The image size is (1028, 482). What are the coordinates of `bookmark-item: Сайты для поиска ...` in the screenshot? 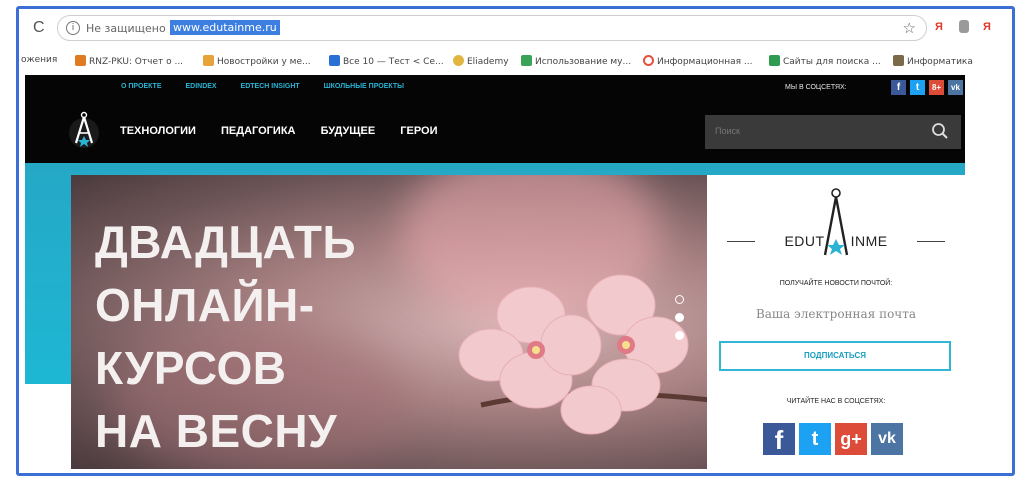 It's located at (825, 61).